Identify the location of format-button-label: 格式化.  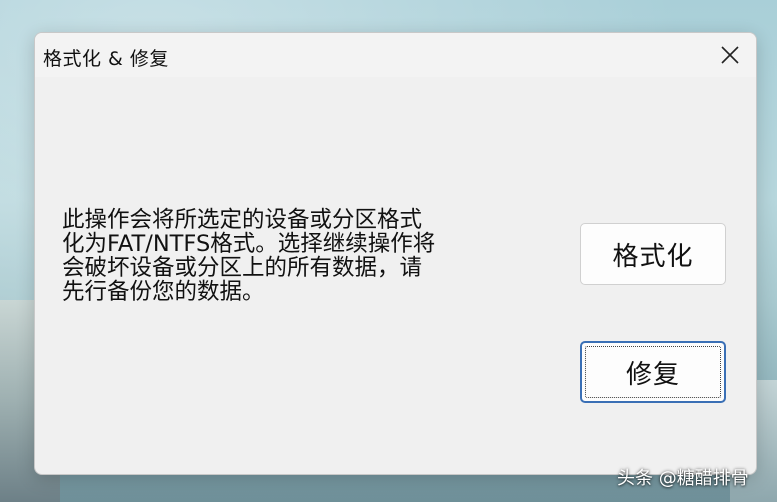
(653, 256).